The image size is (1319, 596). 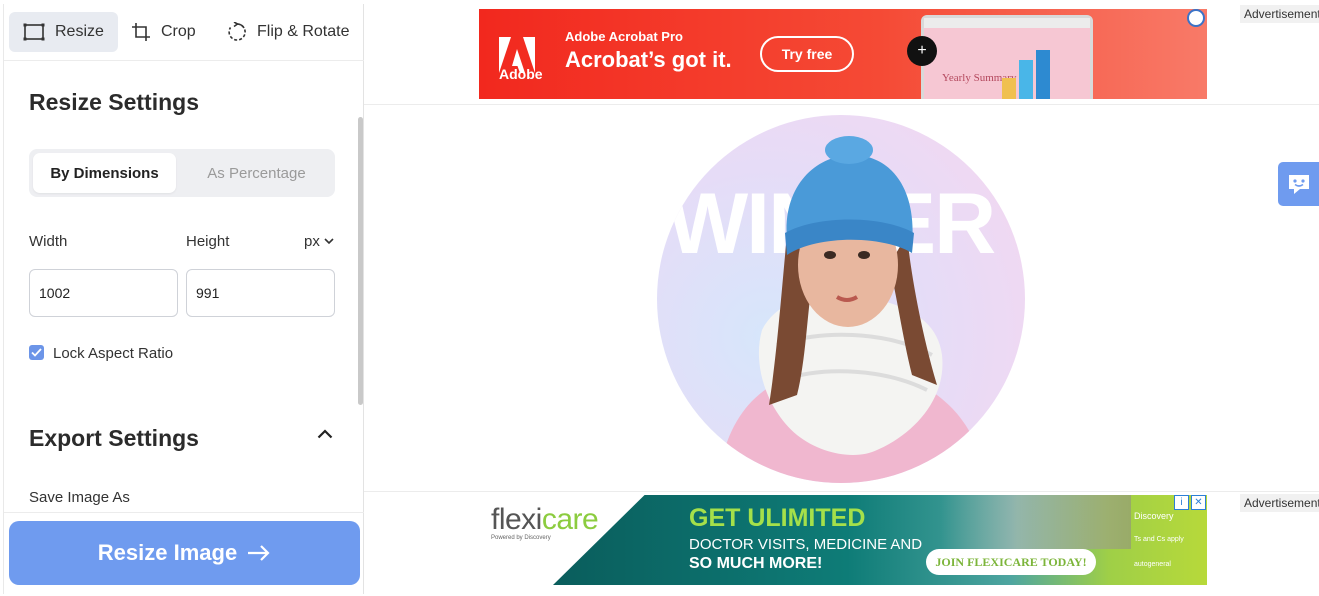 I want to click on crop-icon, so click(x=141, y=32).